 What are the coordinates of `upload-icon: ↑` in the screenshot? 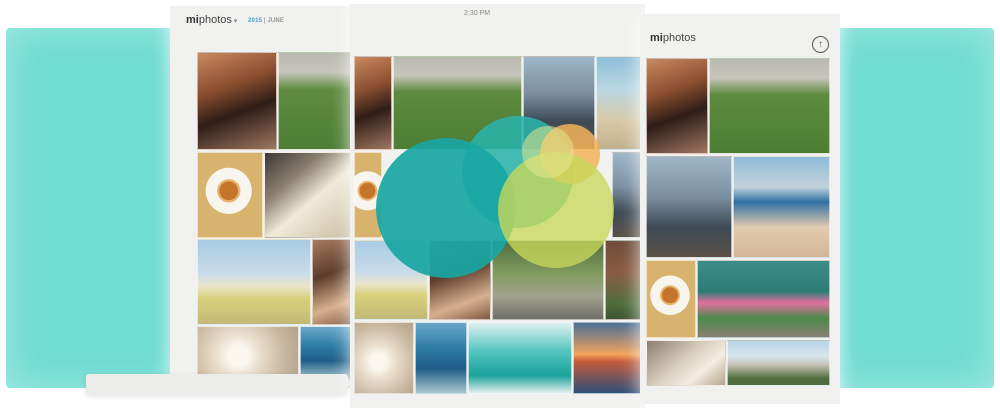 It's located at (820, 44).